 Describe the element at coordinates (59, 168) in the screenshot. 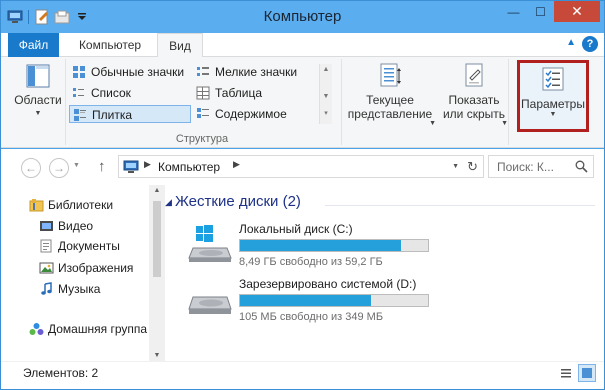

I see `forward-button: →` at that location.